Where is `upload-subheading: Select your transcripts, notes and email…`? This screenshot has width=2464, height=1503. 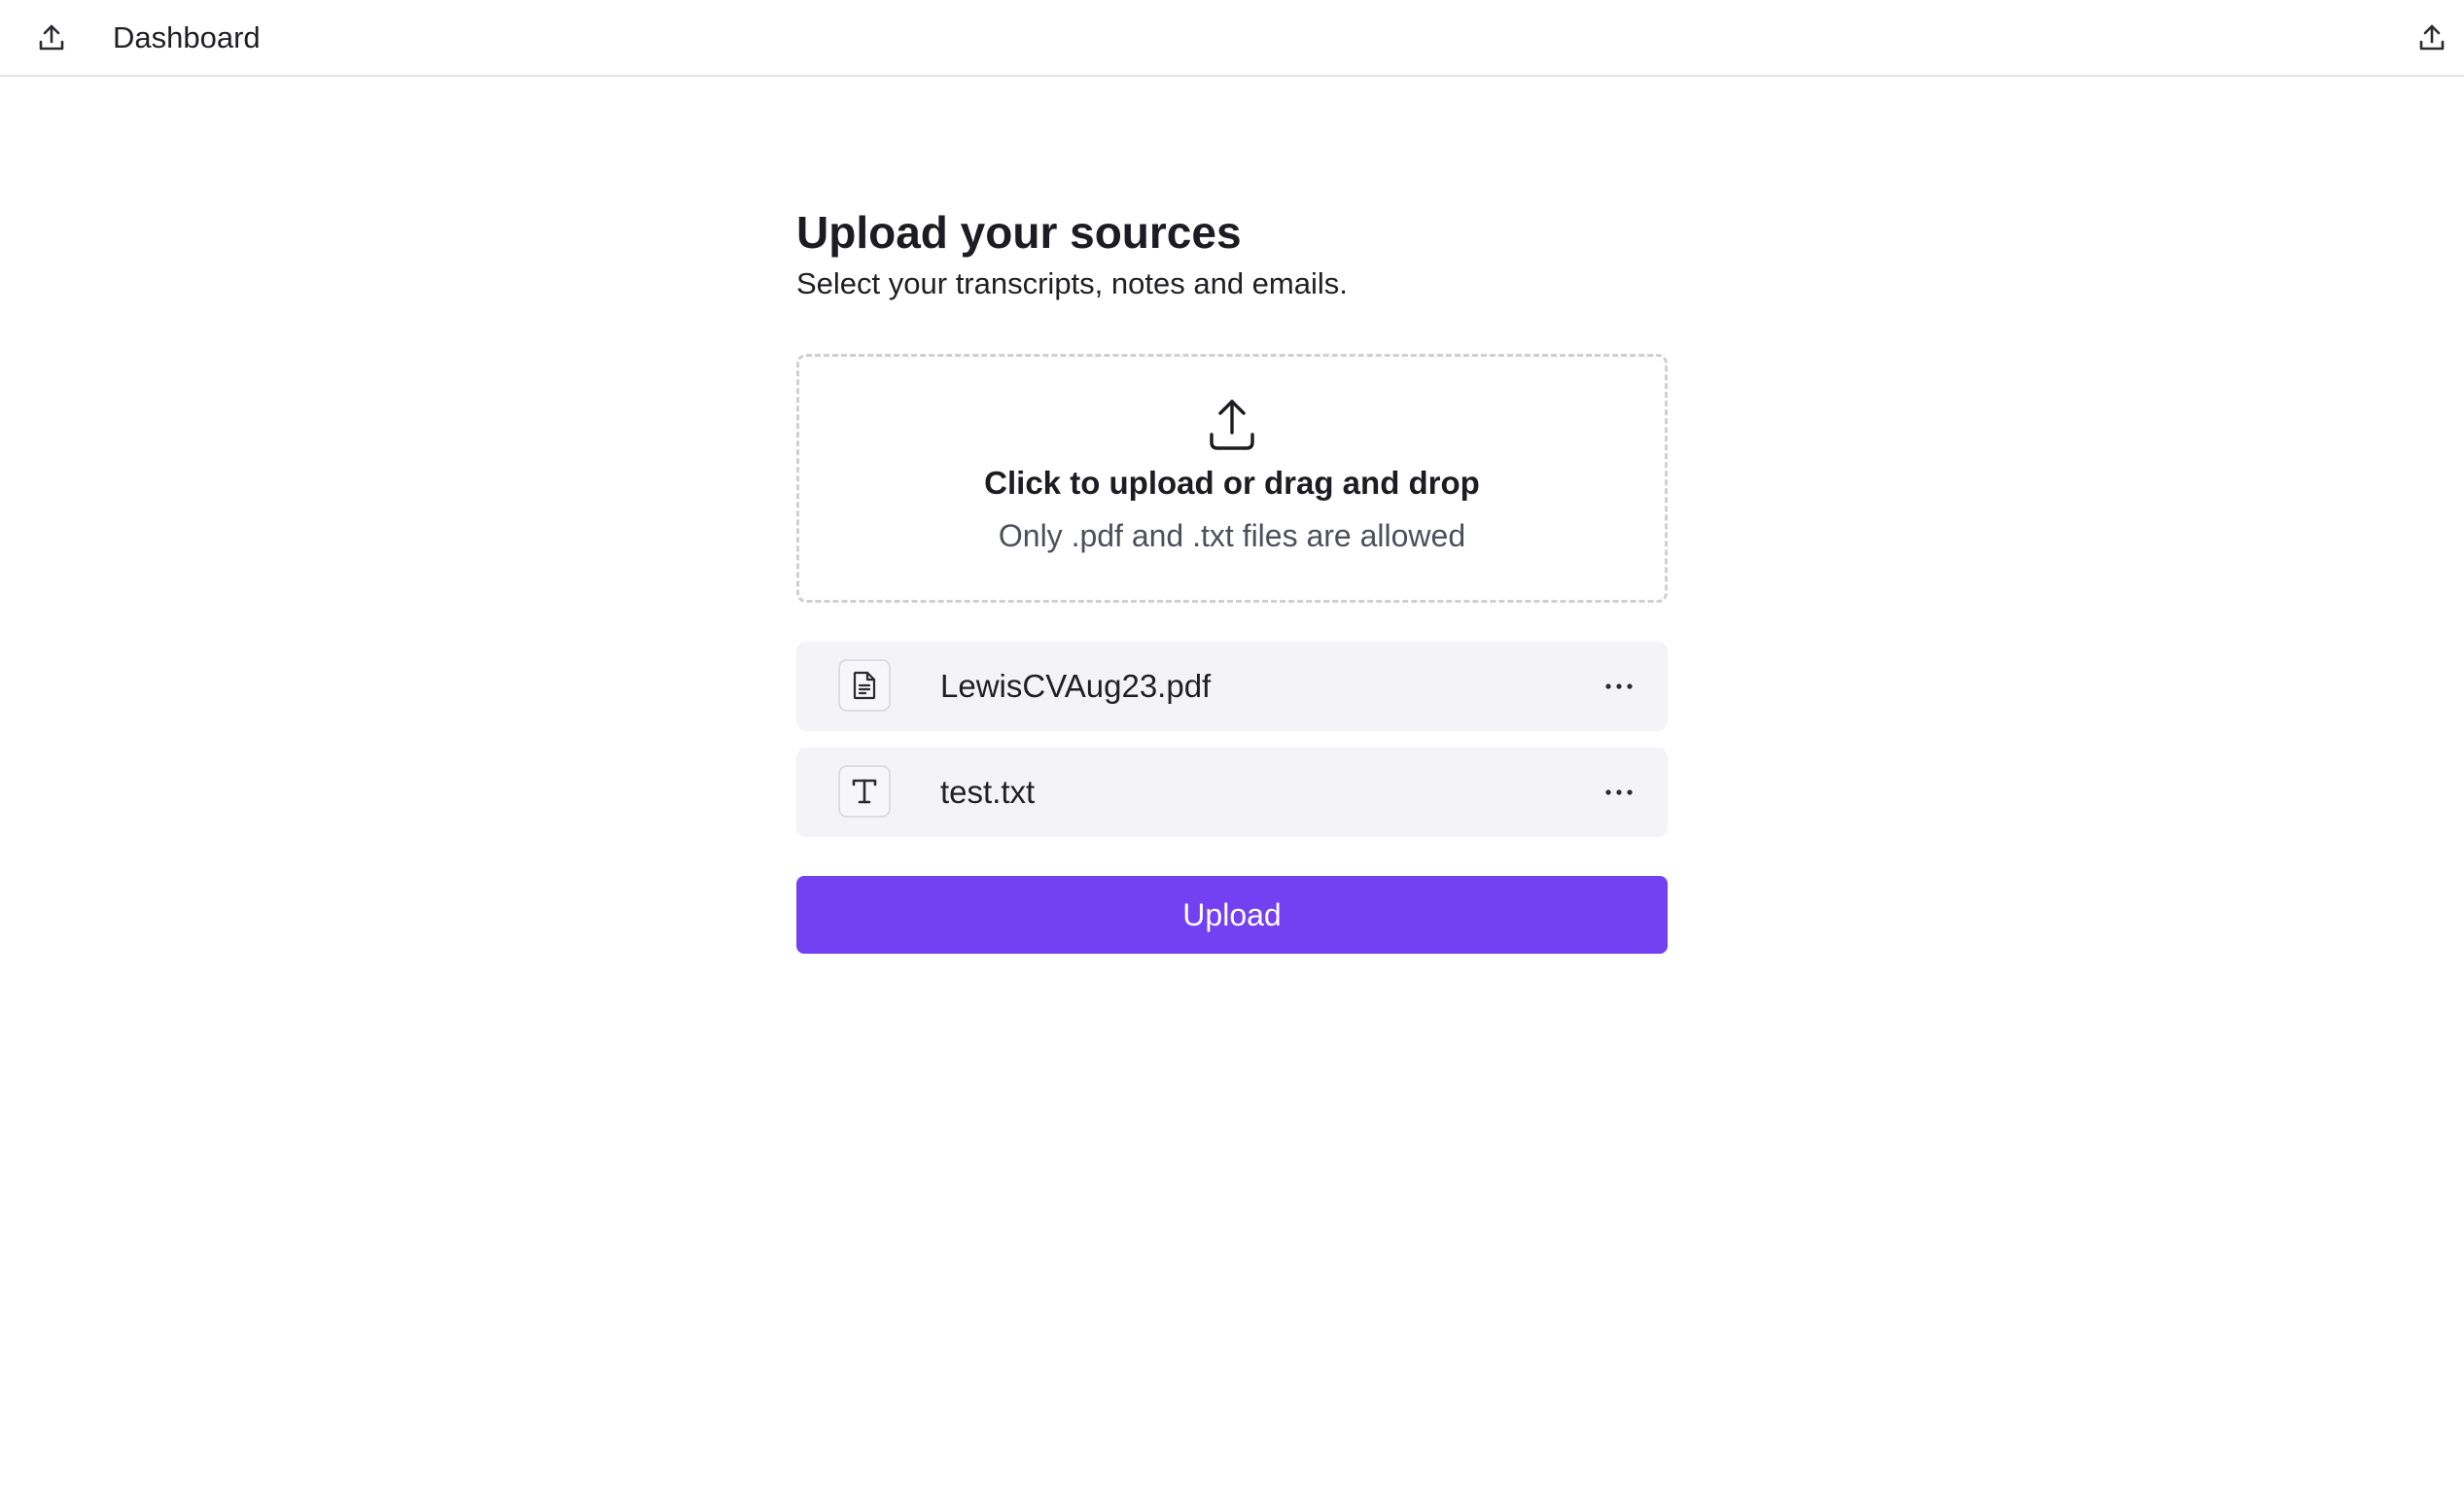 upload-subheading: Select your transcripts, notes and email… is located at coordinates (1072, 283).